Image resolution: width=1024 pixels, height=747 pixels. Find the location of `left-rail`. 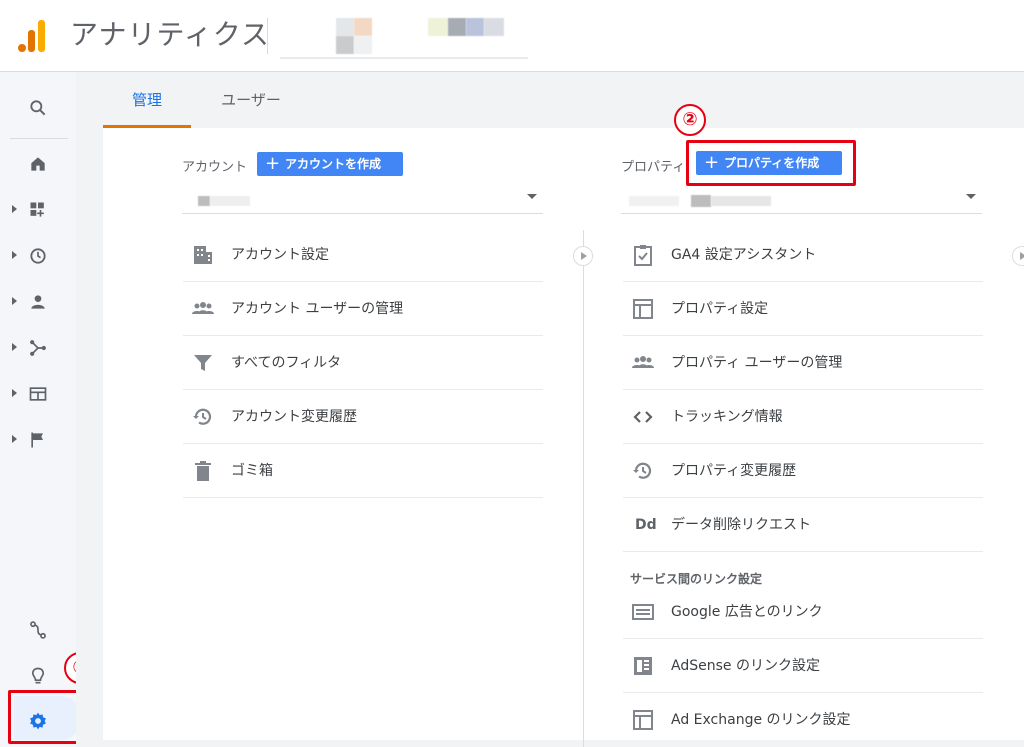

left-rail is located at coordinates (38, 409).